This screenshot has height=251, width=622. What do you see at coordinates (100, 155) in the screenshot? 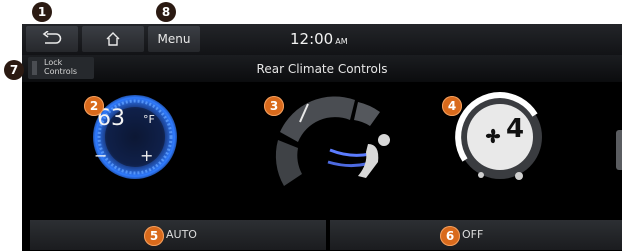
I see `temperature-down-button: −` at bounding box center [100, 155].